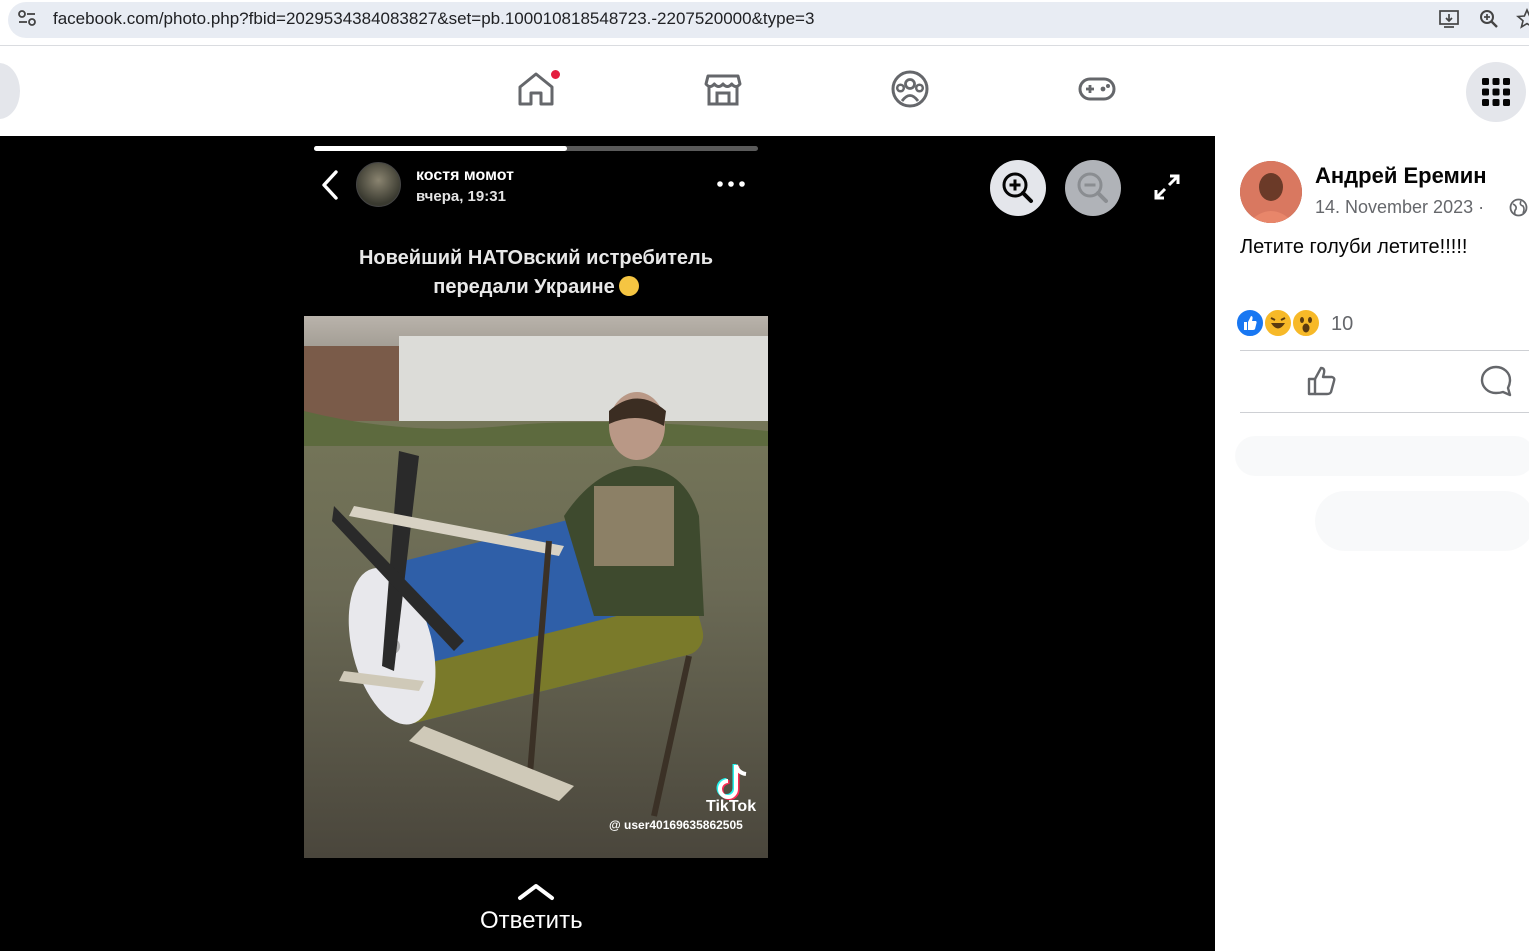 This screenshot has height=951, width=1529. I want to click on gaming-icon, so click(1097, 89).